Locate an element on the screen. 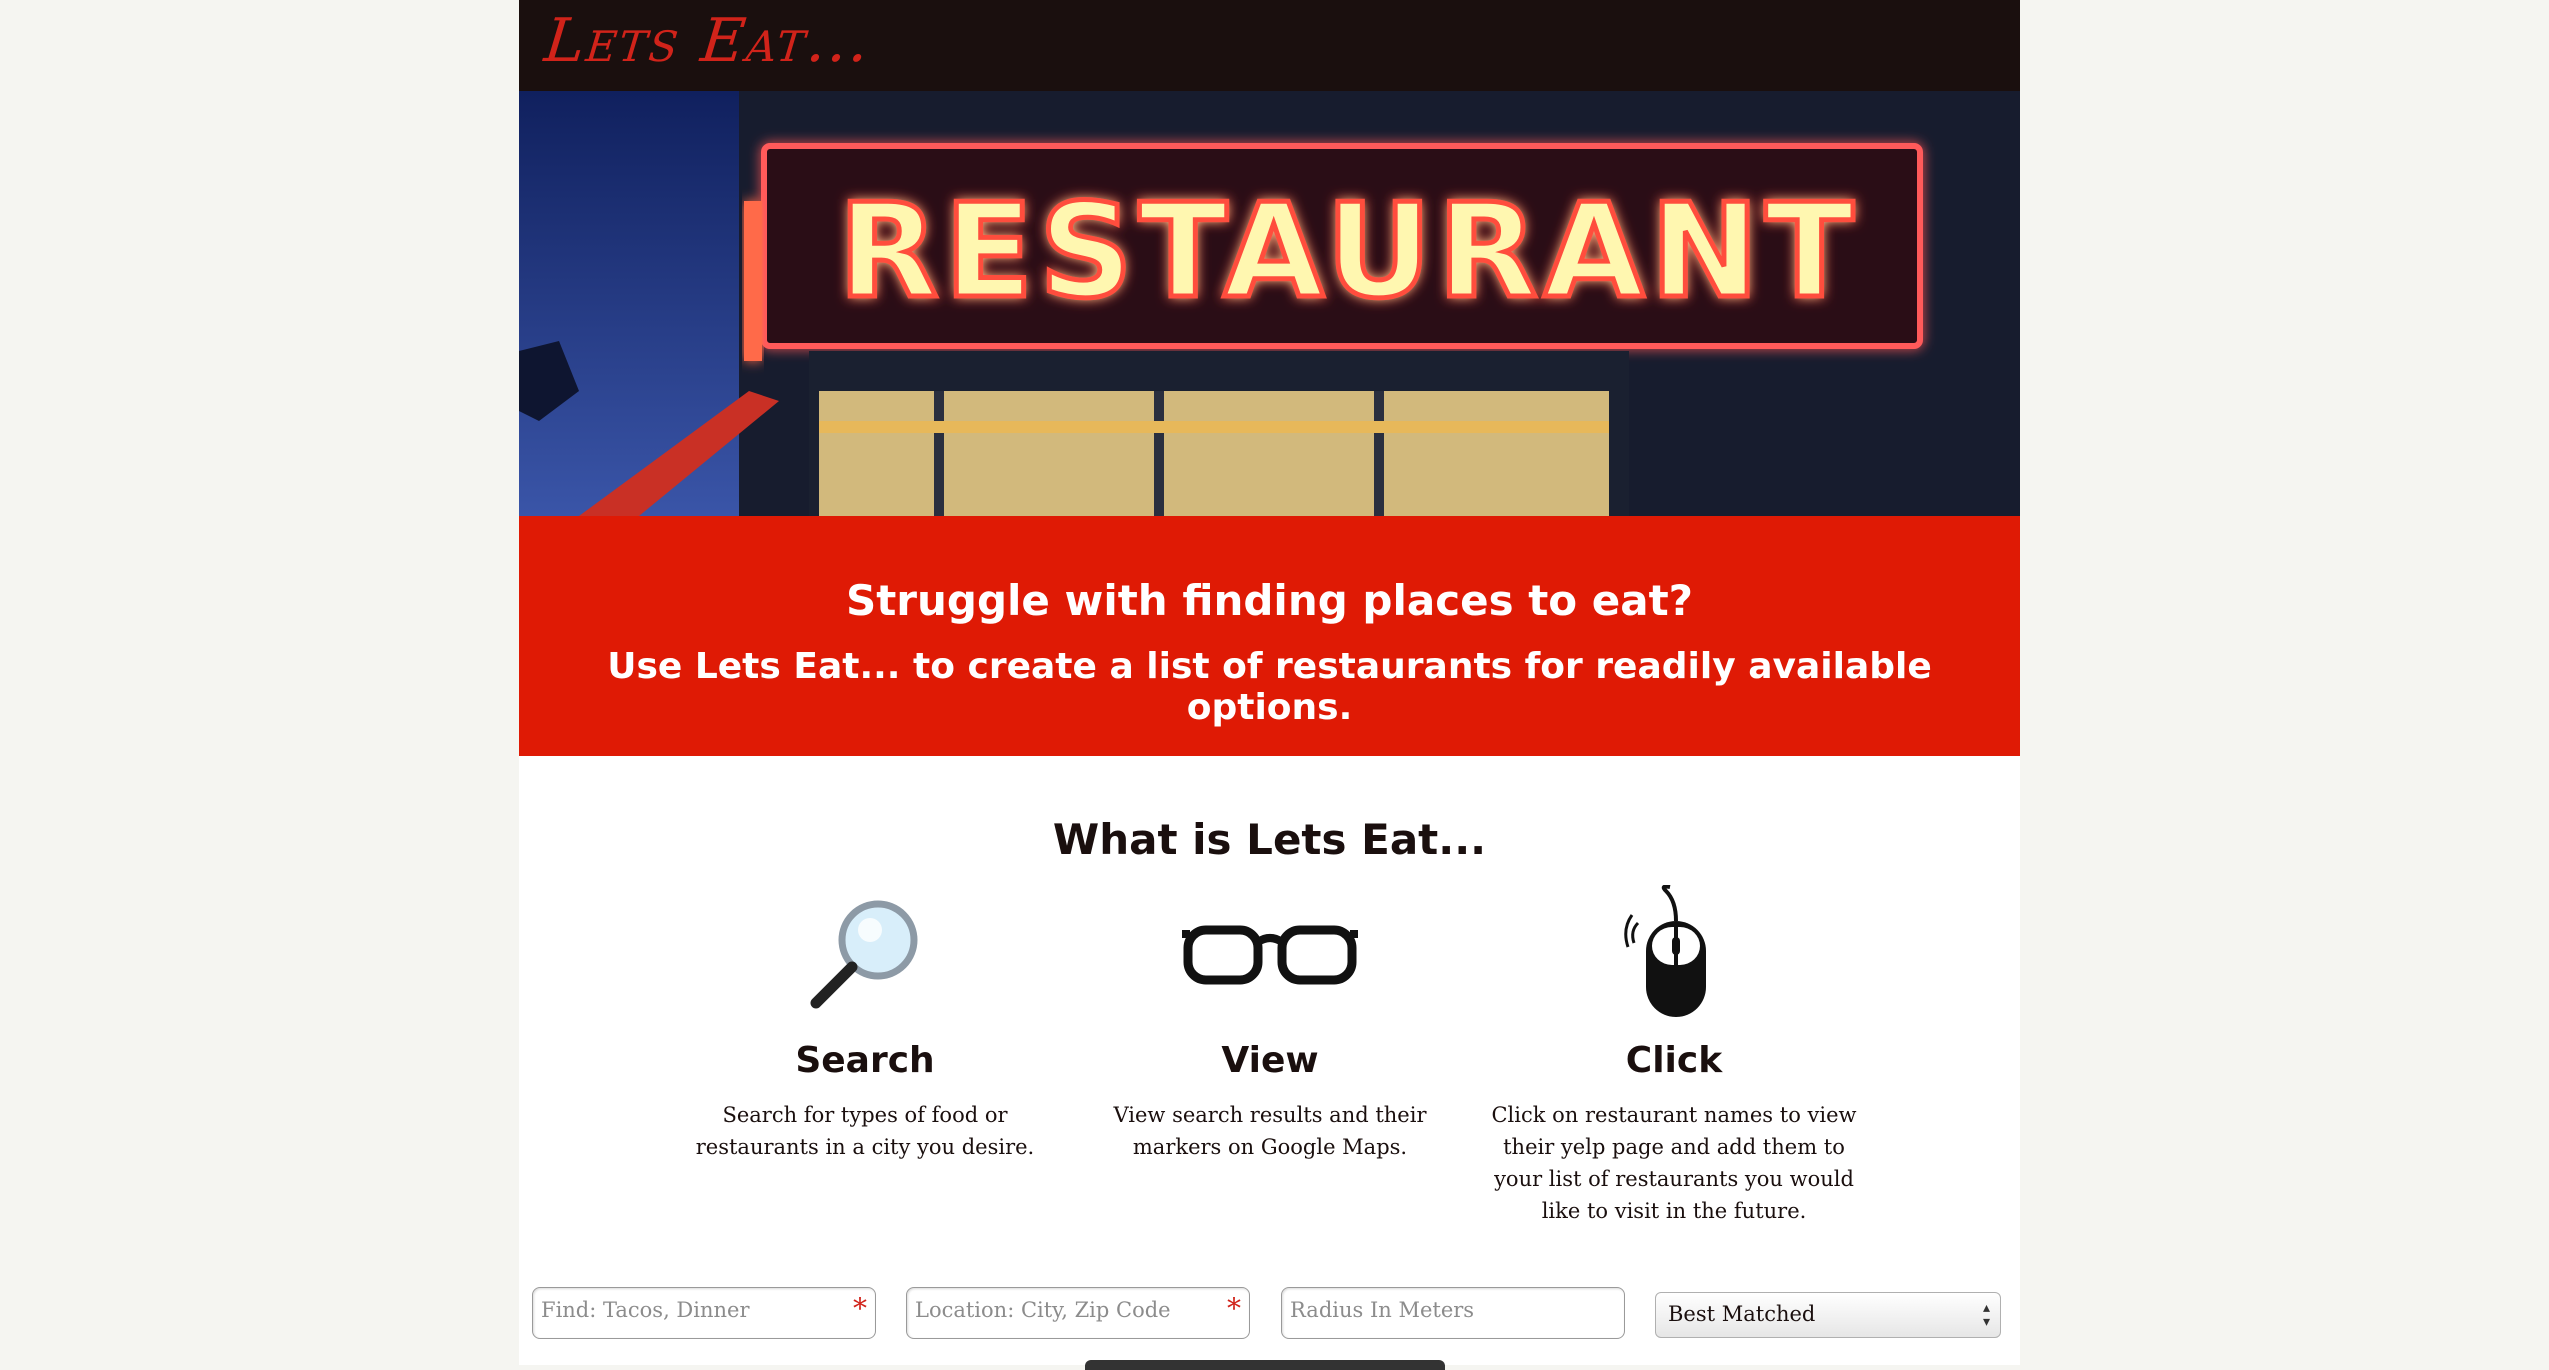 The height and width of the screenshot is (1370, 2549). feature-name: Search is located at coordinates (865, 1060).